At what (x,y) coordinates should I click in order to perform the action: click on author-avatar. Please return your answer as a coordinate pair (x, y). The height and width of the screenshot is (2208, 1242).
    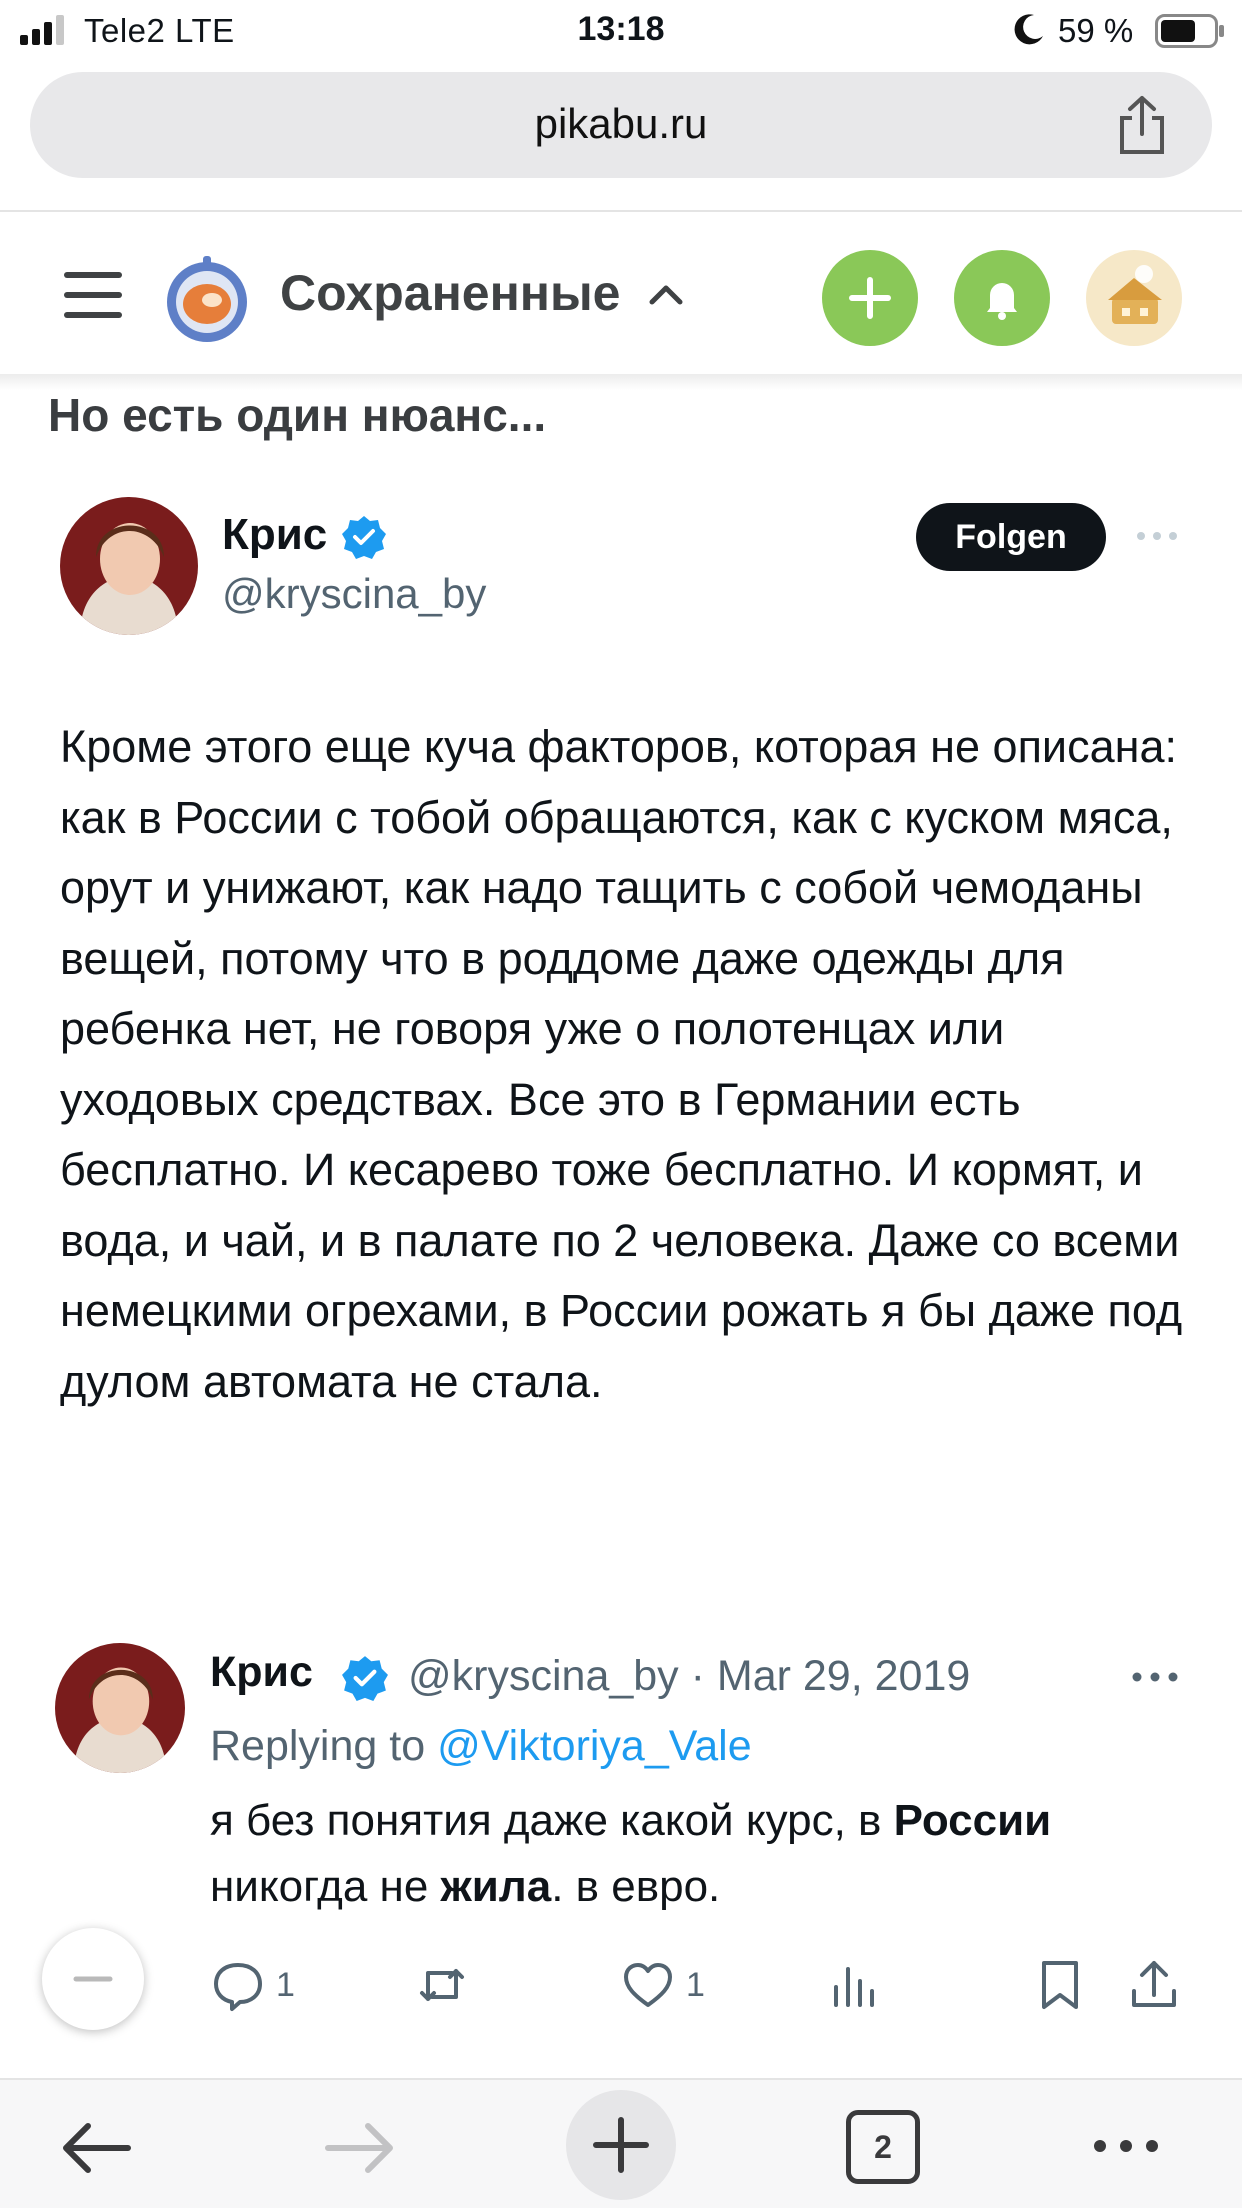
    Looking at the image, I should click on (129, 566).